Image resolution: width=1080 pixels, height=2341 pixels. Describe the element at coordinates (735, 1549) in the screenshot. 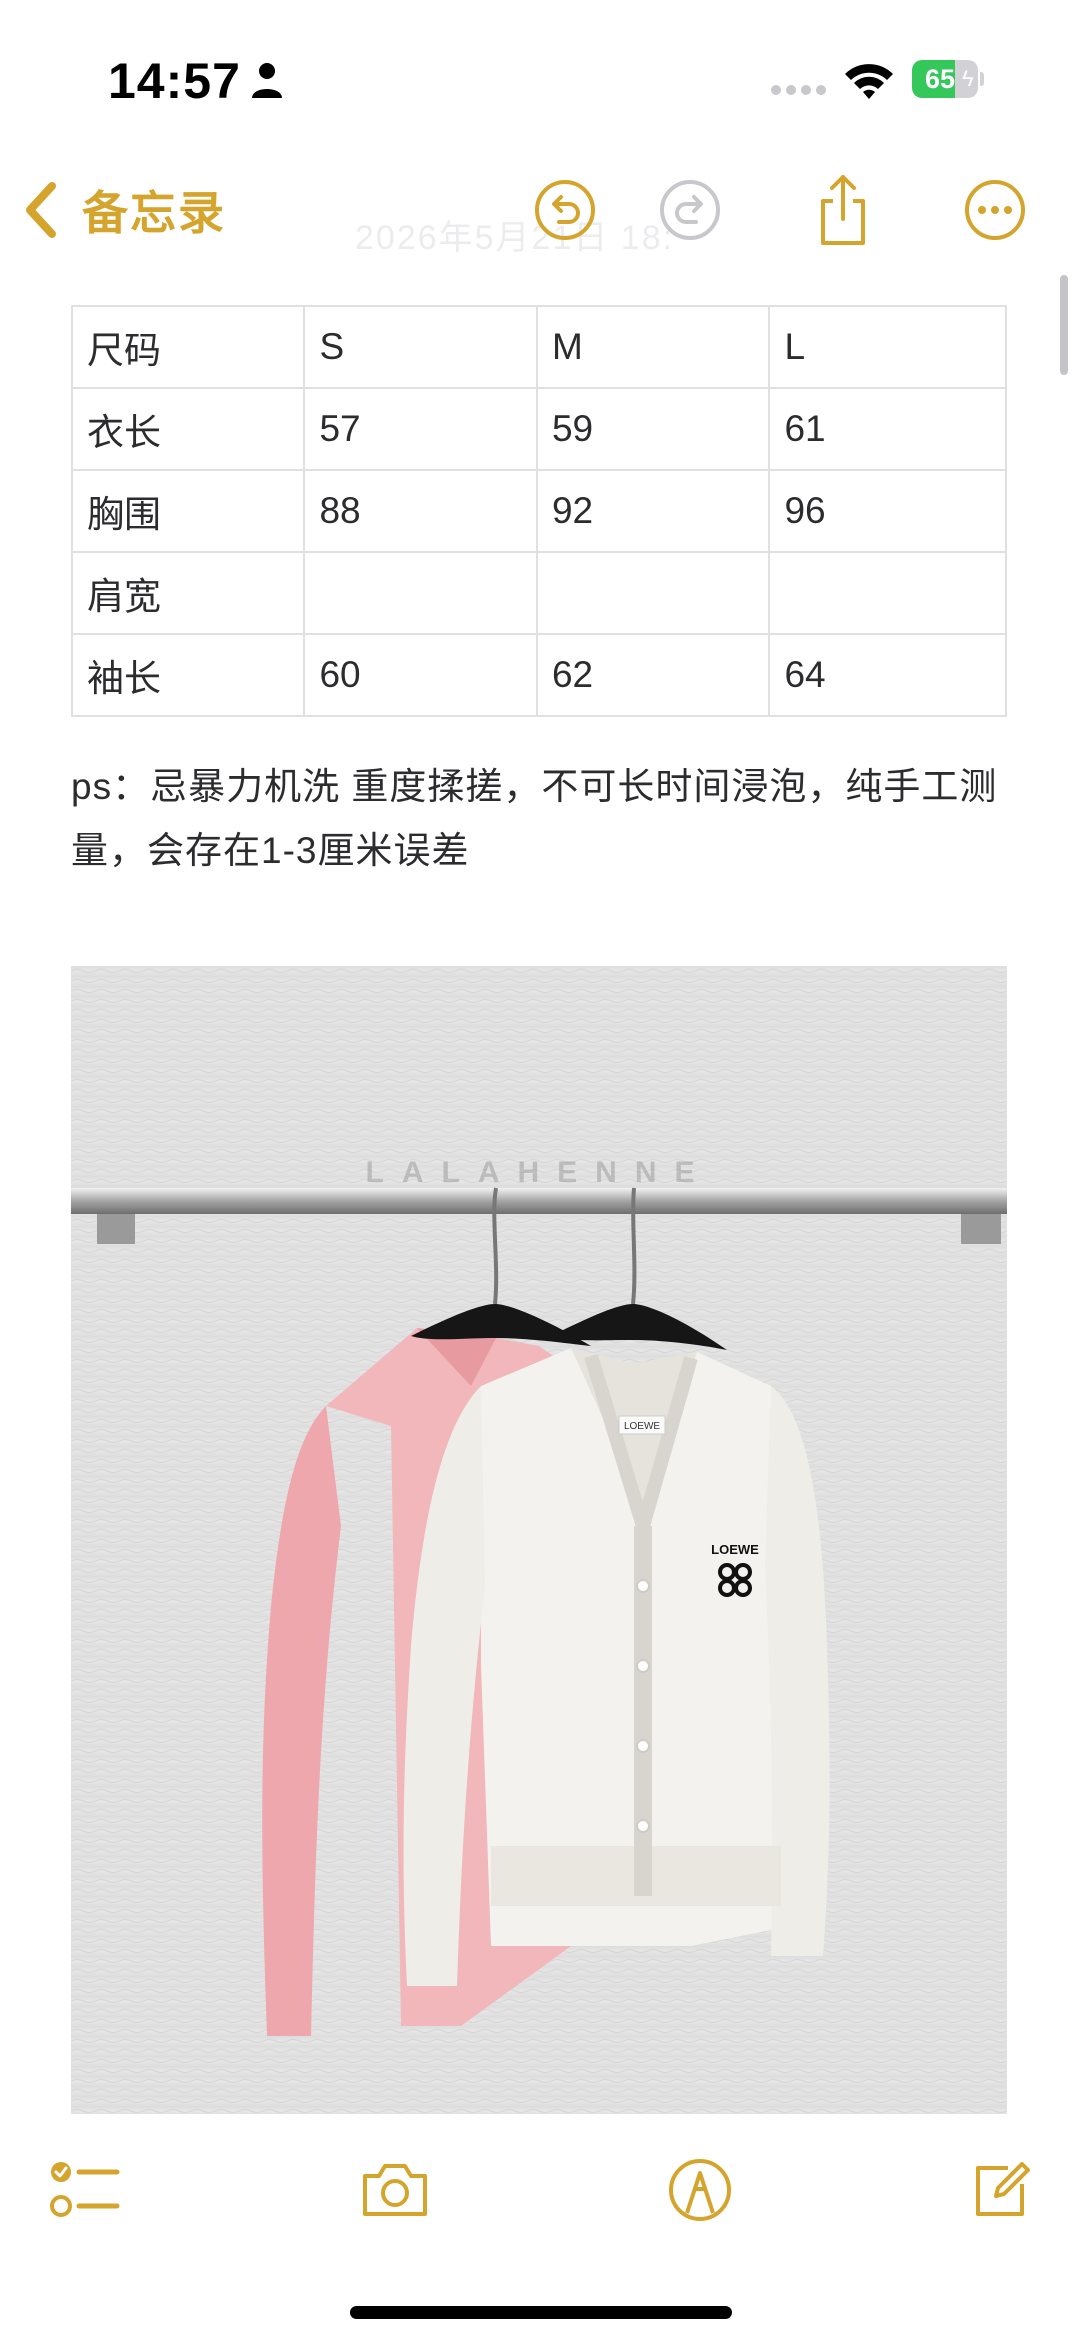

I see `logo-text: LOEWE` at that location.